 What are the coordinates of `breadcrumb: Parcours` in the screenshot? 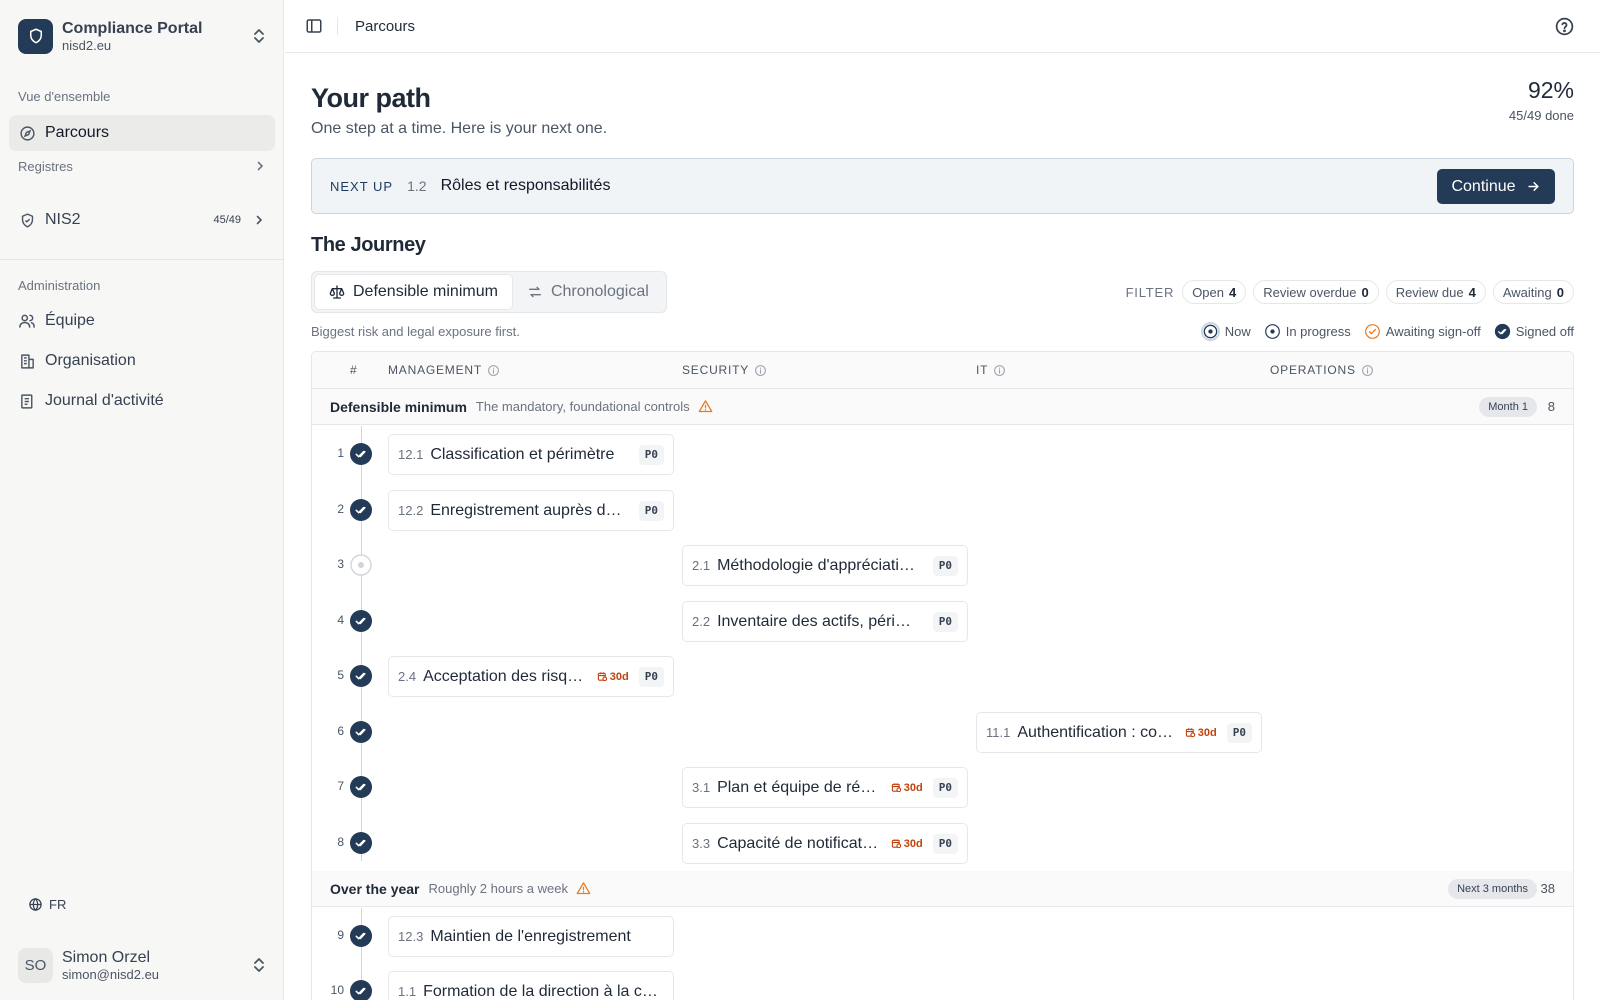 It's located at (385, 26).